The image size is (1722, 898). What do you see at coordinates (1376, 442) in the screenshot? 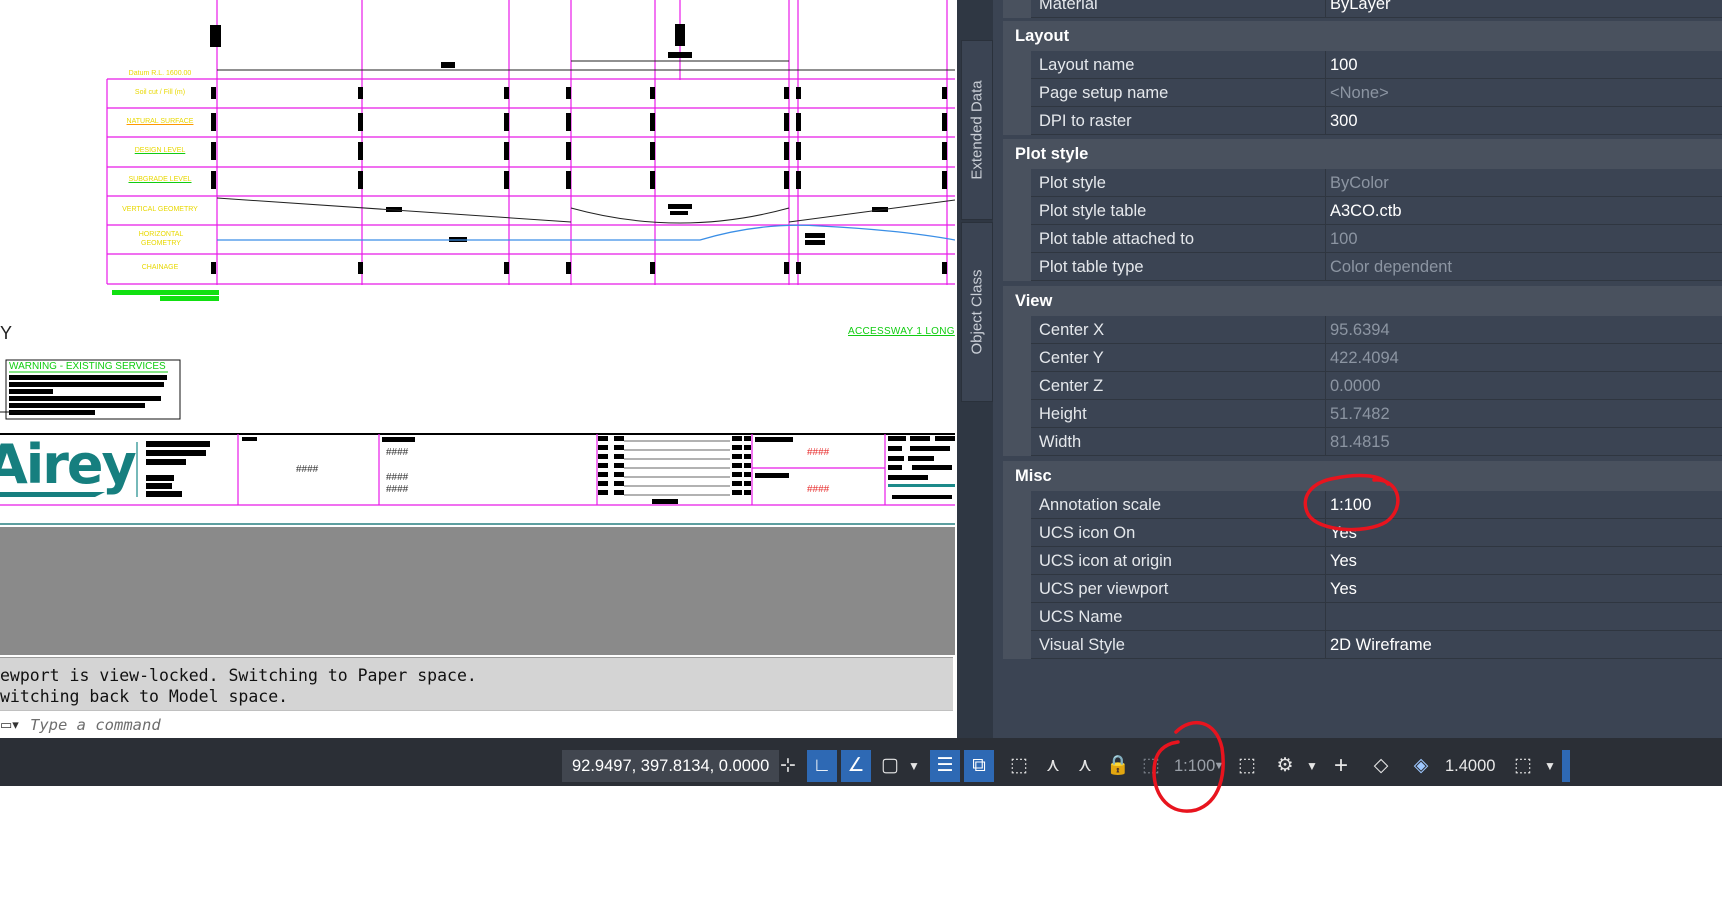
I see `property-row-width: Width 81.4815` at bounding box center [1376, 442].